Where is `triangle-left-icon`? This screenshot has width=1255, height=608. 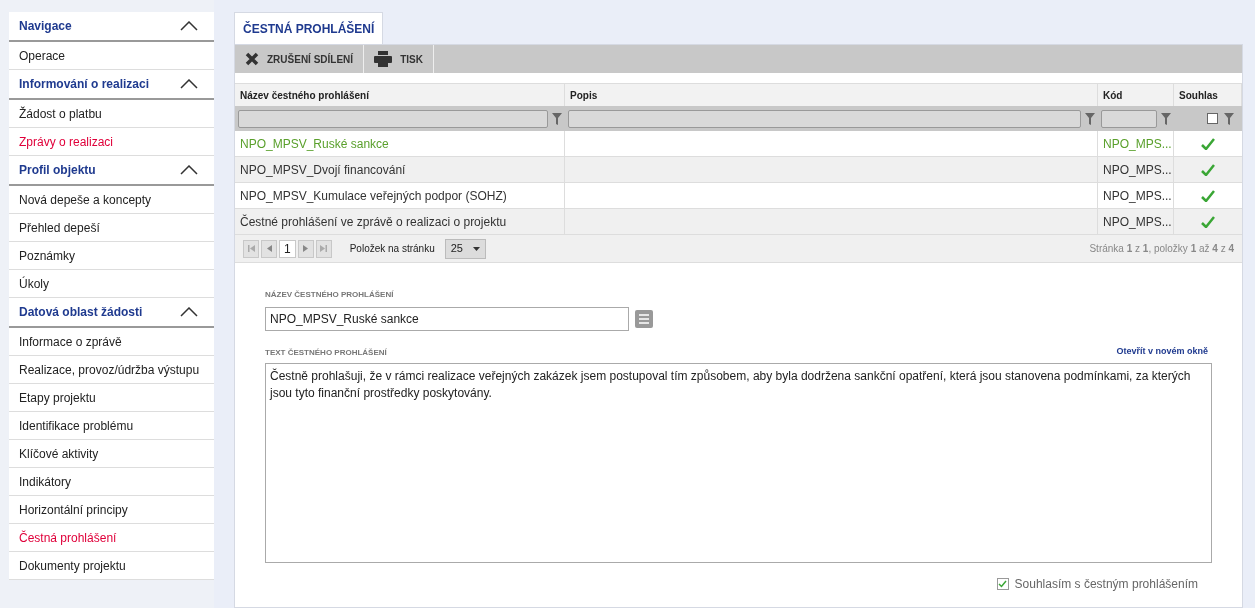 triangle-left-icon is located at coordinates (269, 248).